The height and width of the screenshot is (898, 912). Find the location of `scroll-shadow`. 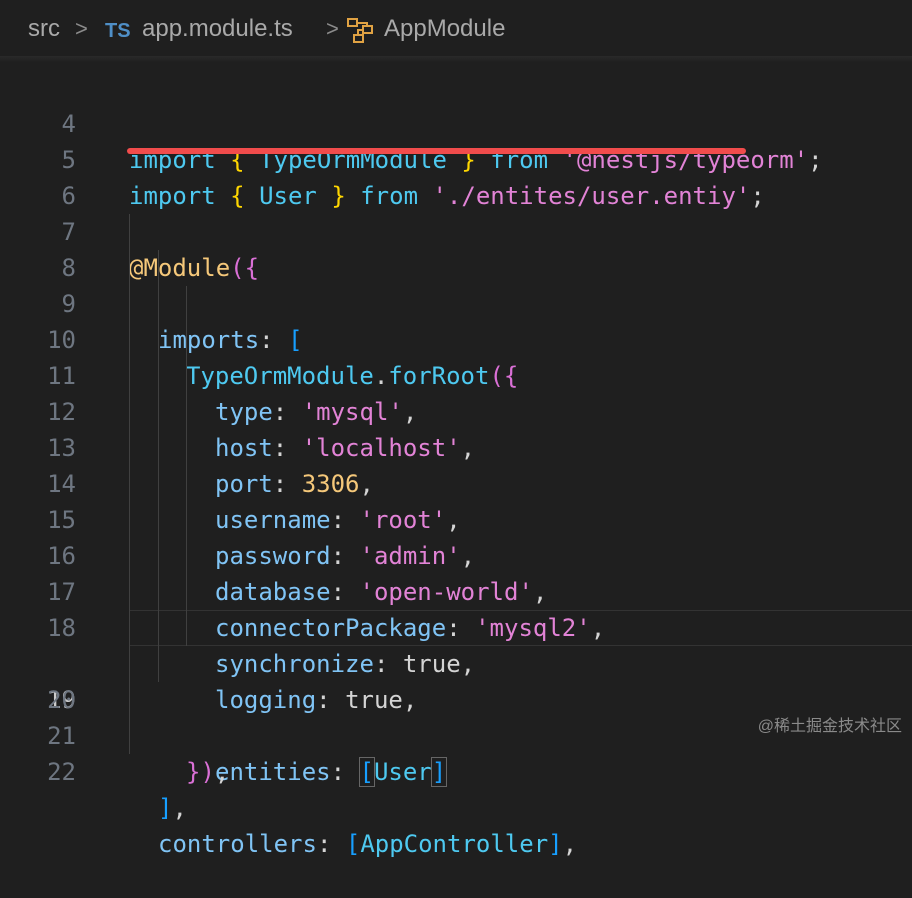

scroll-shadow is located at coordinates (456, 59).